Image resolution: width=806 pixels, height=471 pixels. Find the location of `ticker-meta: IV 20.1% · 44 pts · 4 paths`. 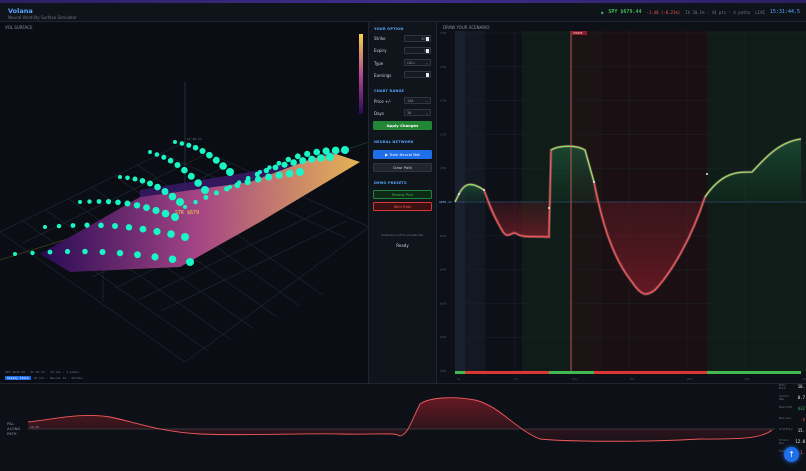

ticker-meta: IV 20.1% · 44 pts · 4 paths is located at coordinates (718, 12).